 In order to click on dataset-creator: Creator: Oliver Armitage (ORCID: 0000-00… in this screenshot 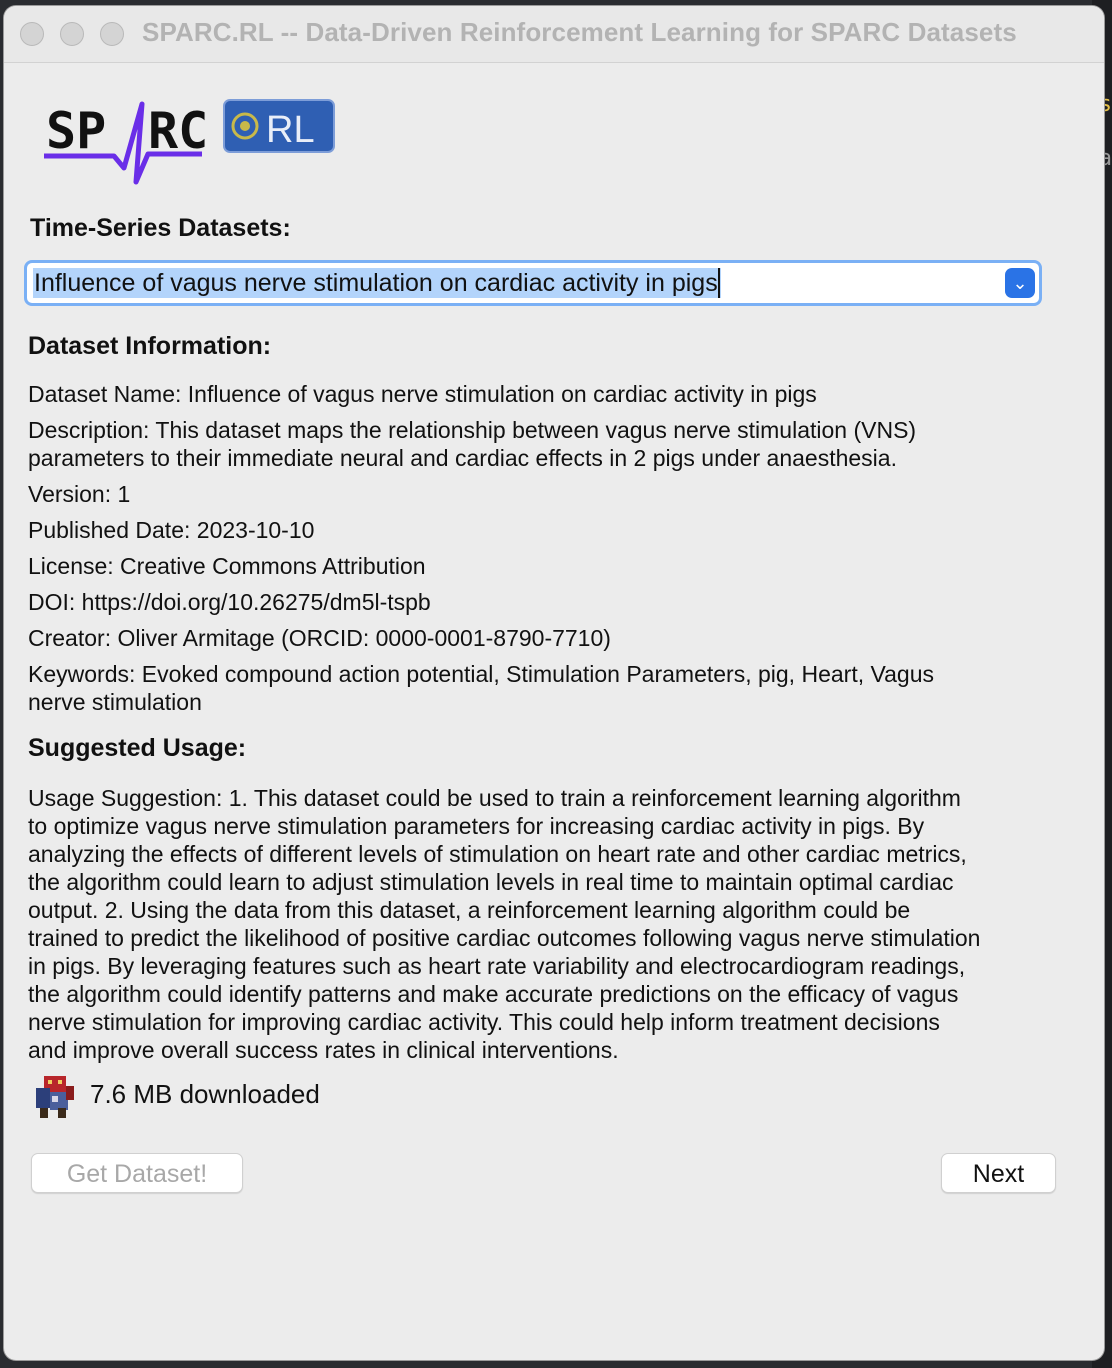, I will do `click(319, 638)`.